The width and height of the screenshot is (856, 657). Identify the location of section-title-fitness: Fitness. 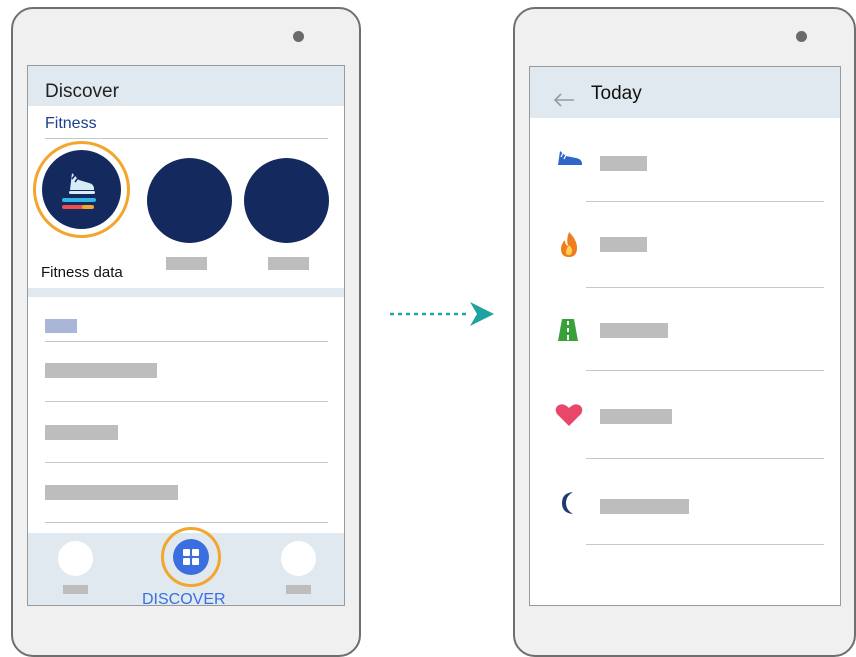
(71, 124).